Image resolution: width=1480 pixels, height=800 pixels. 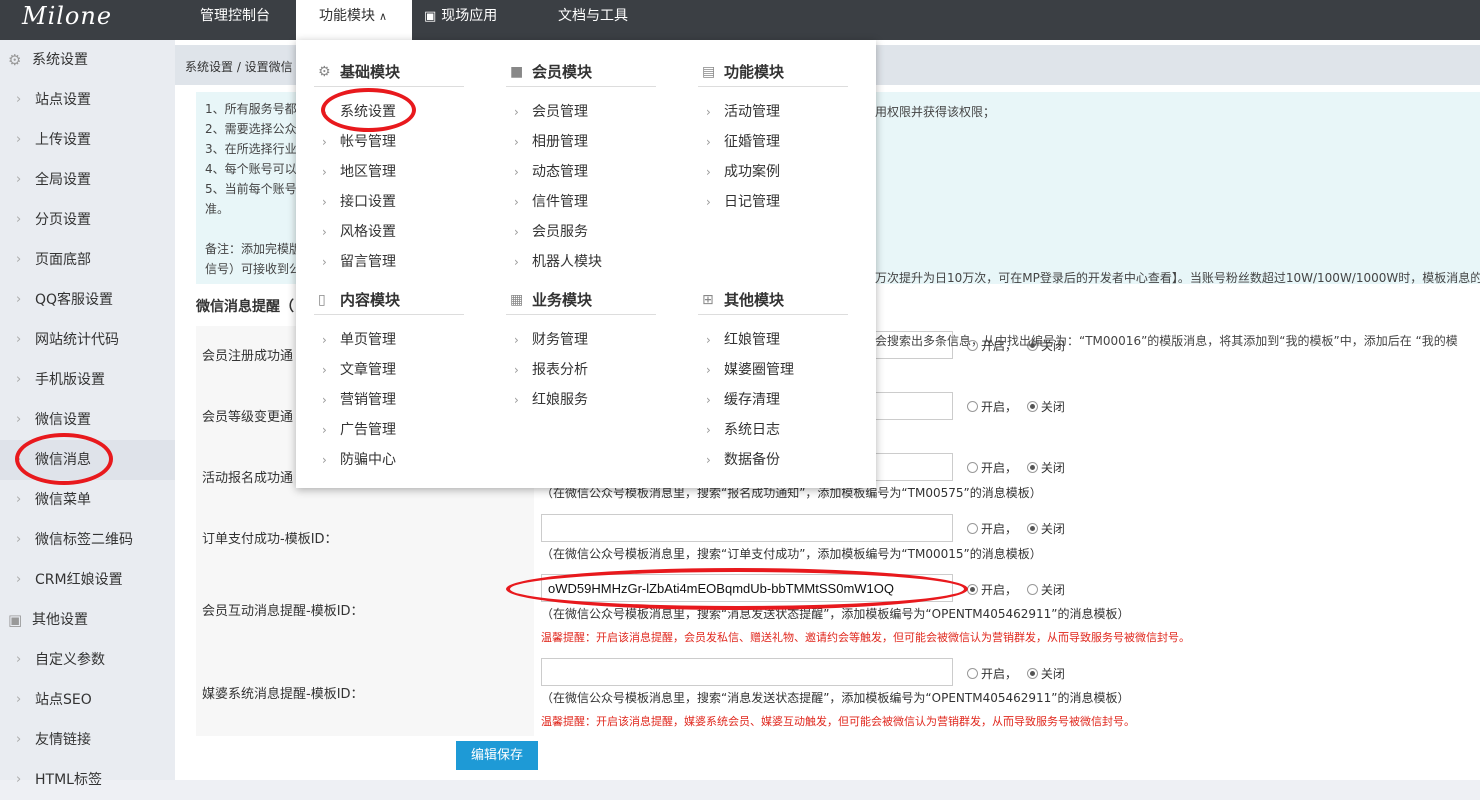 What do you see at coordinates (87, 620) in the screenshot?
I see `sidebar-group-other: ▣ 其他设置` at bounding box center [87, 620].